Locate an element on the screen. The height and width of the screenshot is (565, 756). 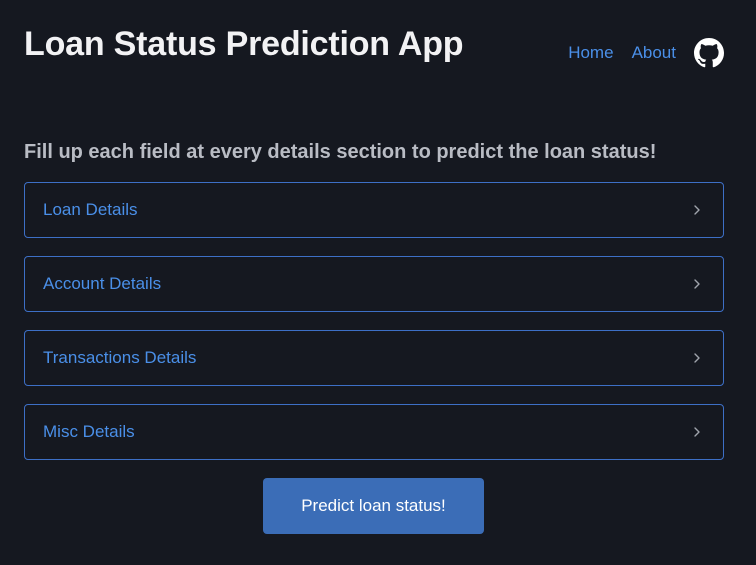
section-label: Account Details is located at coordinates (102, 283).